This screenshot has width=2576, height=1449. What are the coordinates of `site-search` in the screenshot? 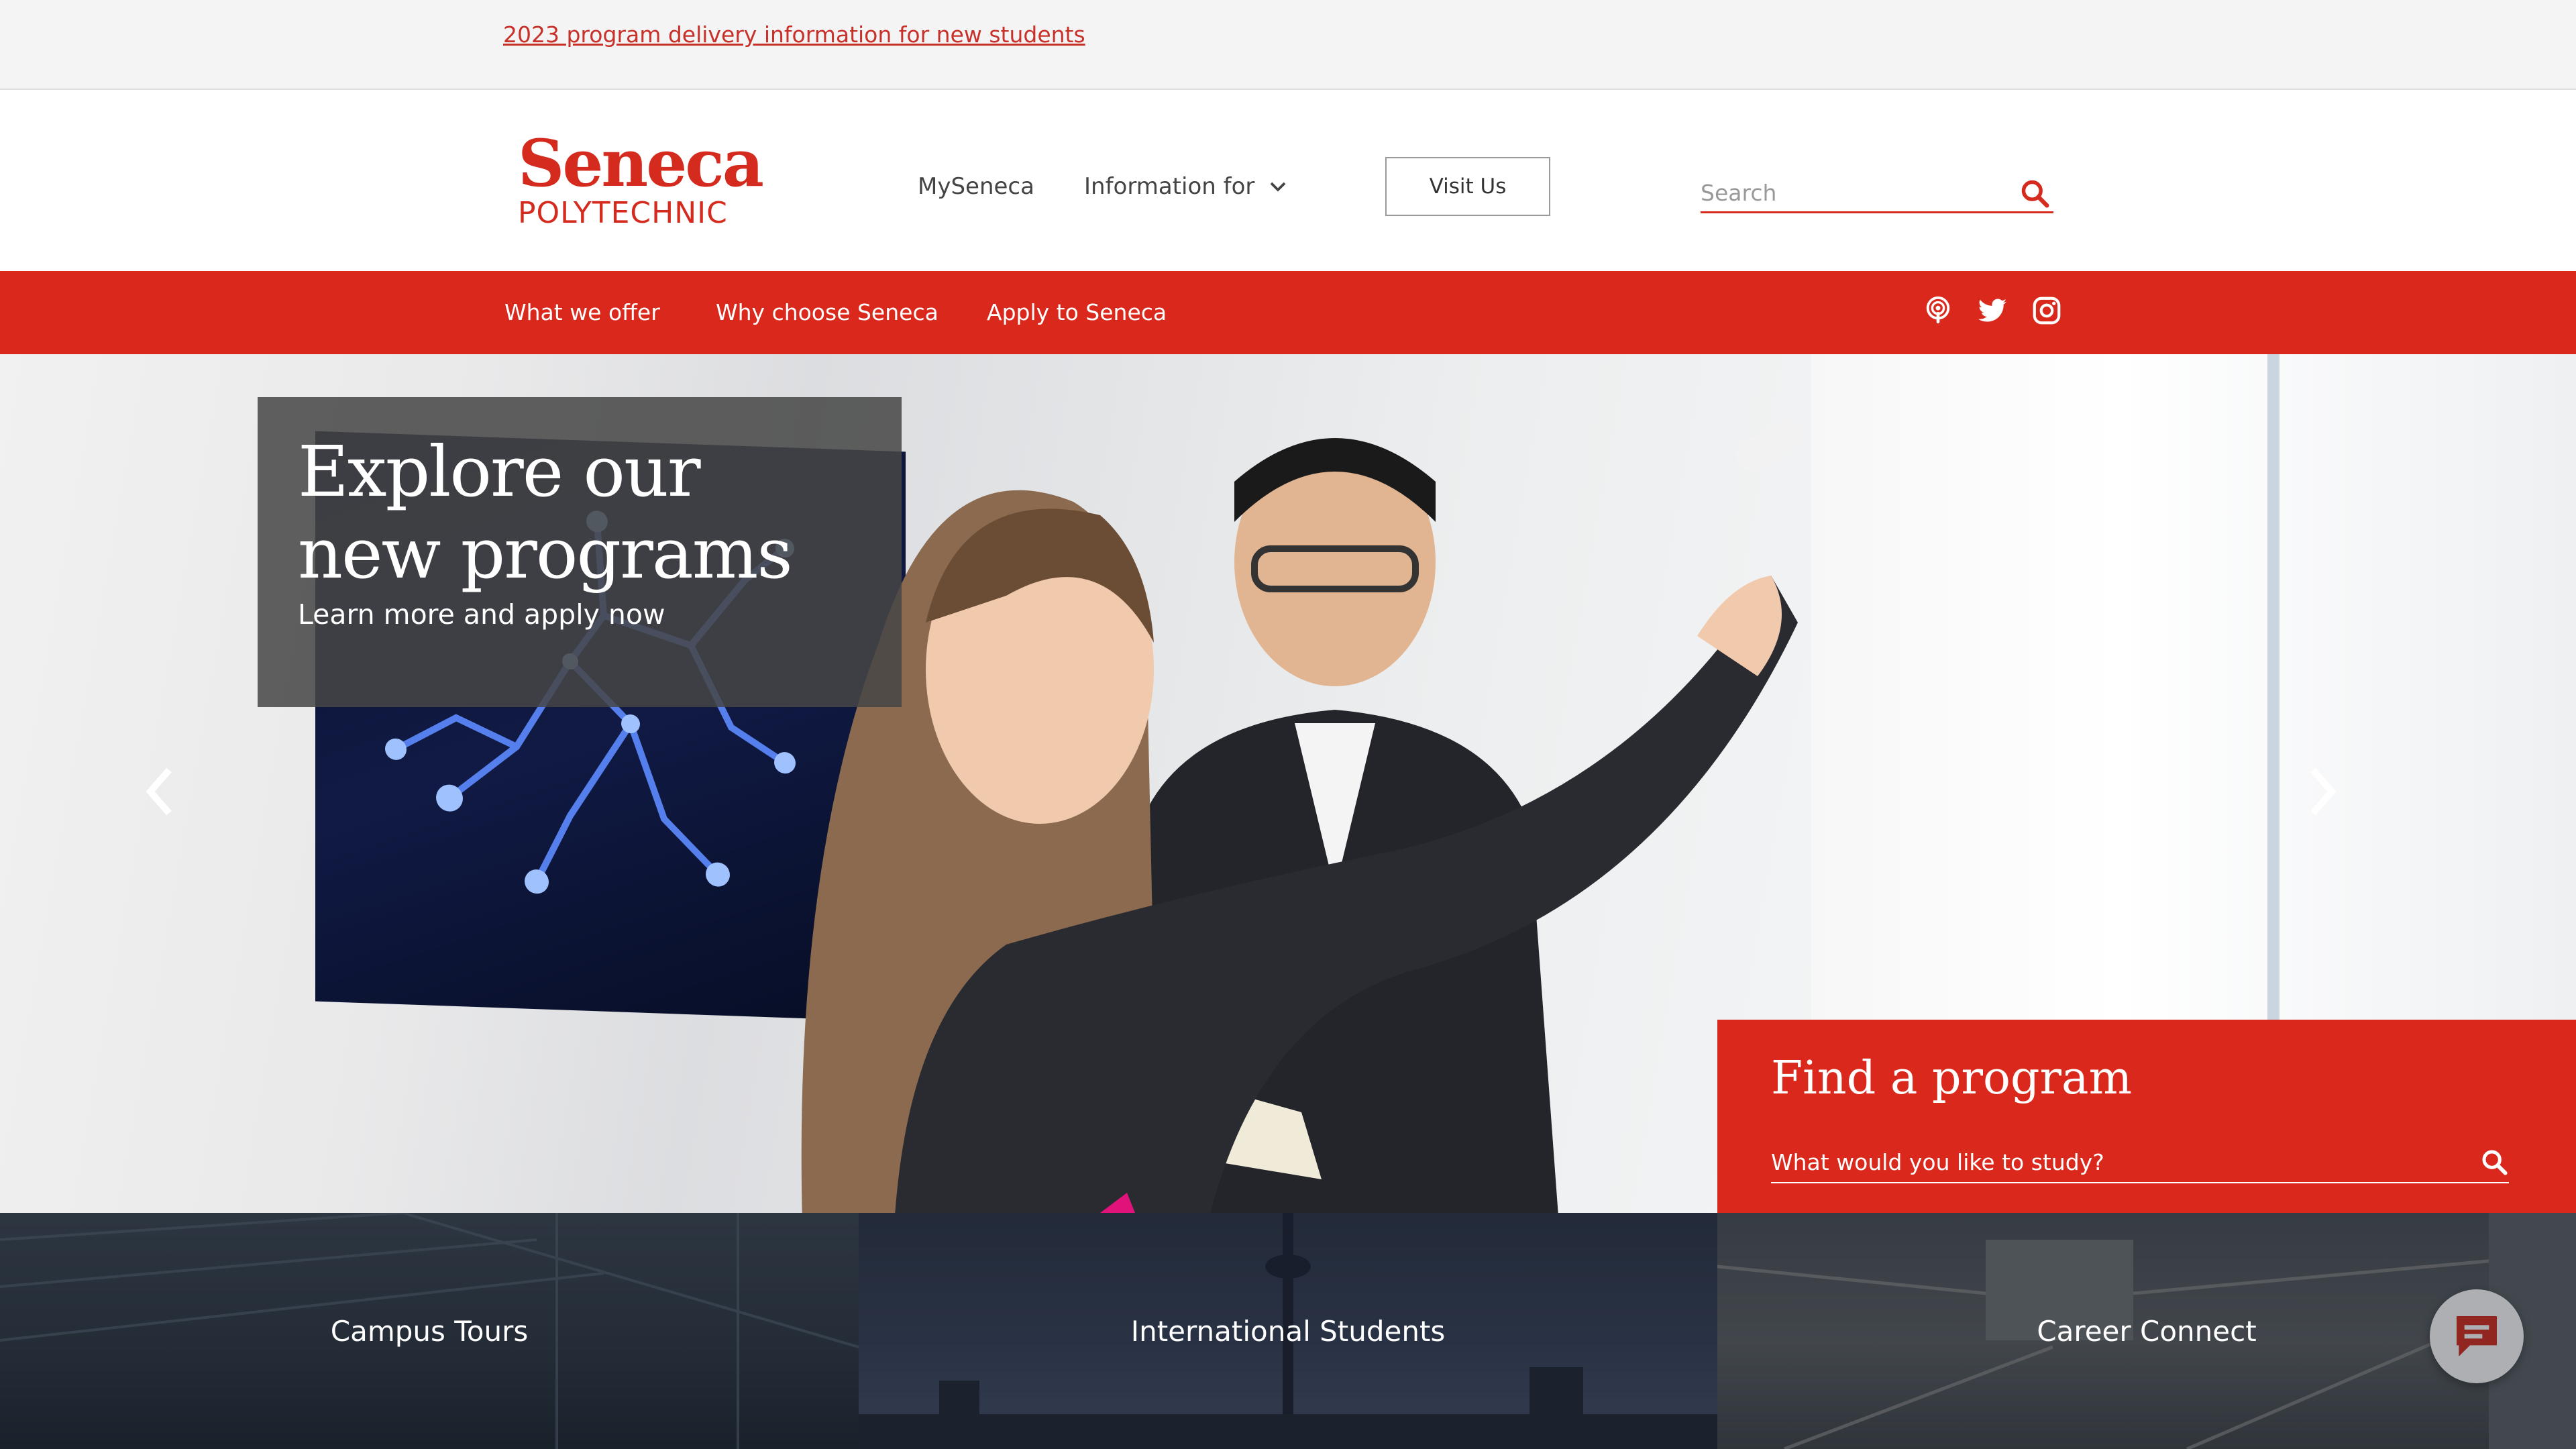 It's located at (1877, 194).